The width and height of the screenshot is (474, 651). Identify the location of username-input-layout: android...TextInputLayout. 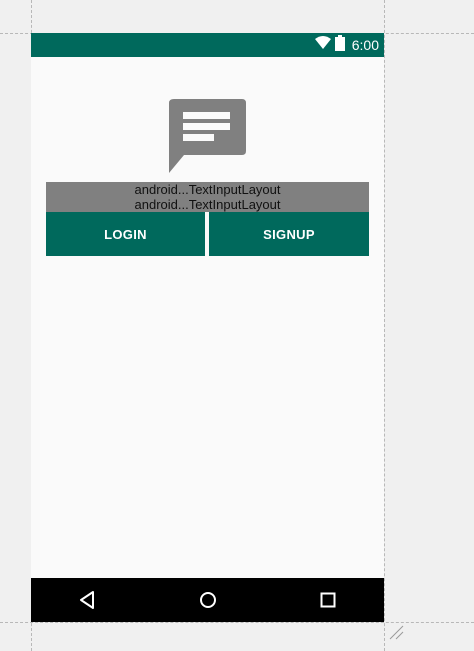
(207, 189).